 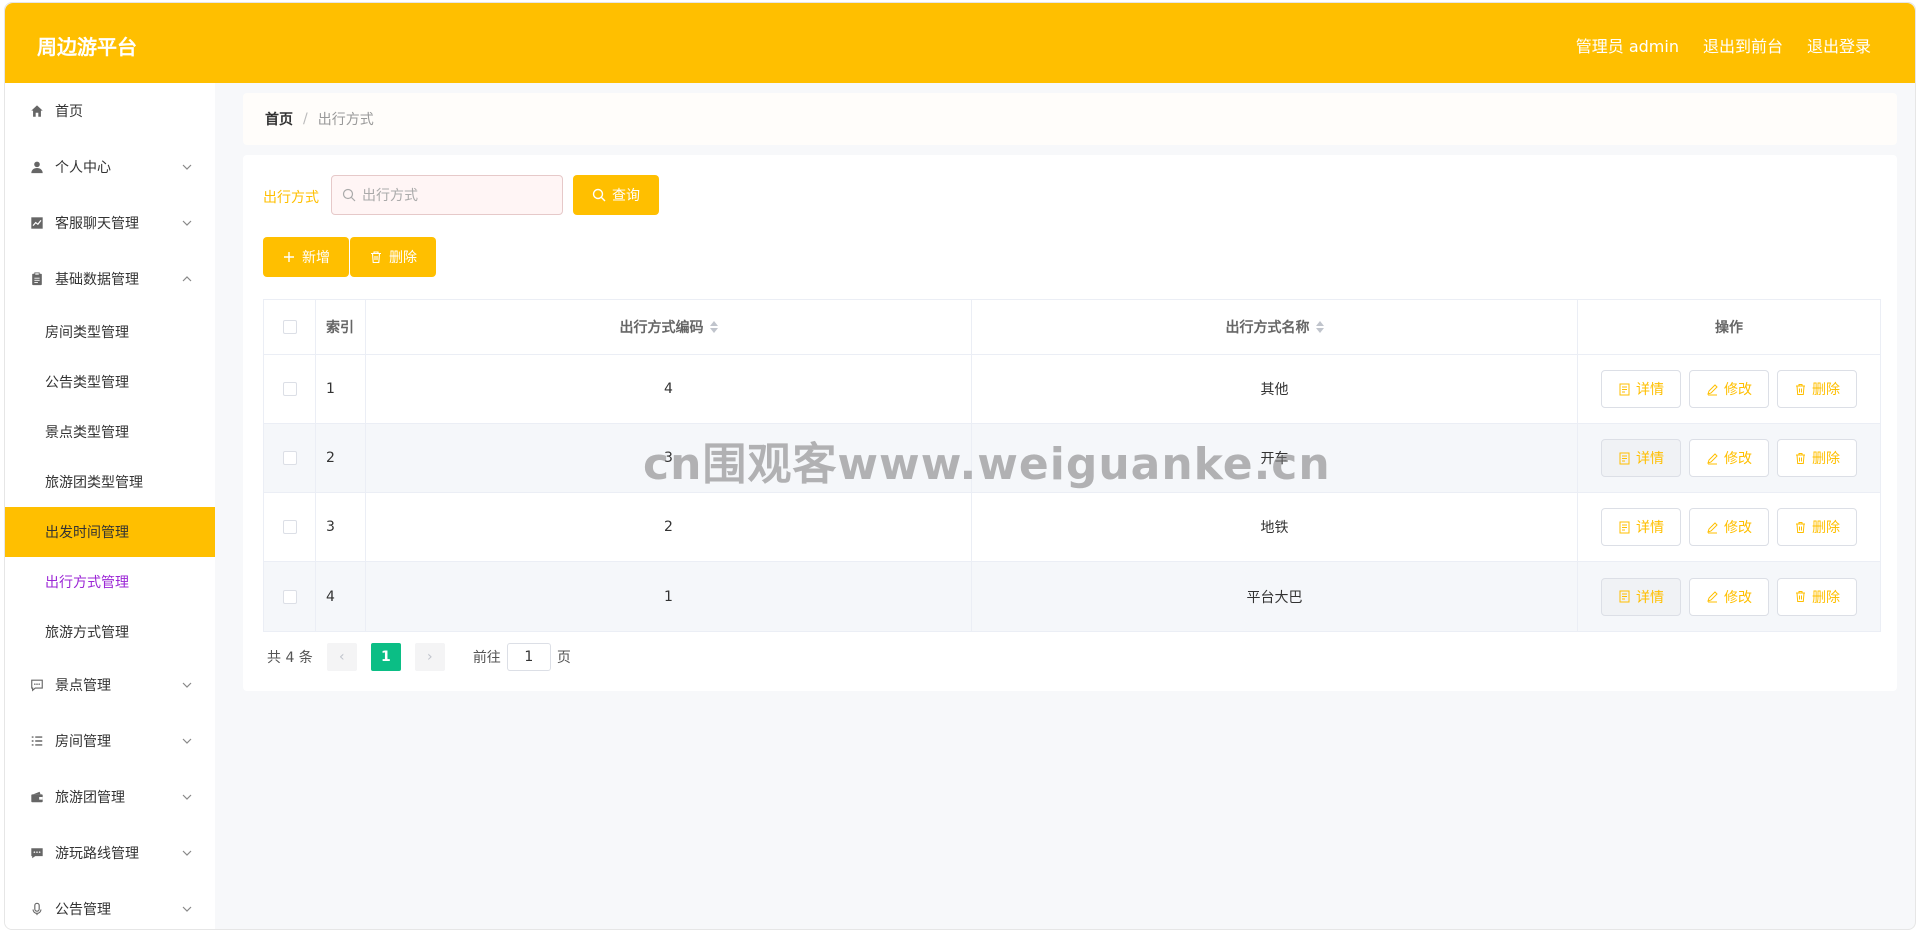 I want to click on sidebar-item-label: 景点管理, so click(x=83, y=686).